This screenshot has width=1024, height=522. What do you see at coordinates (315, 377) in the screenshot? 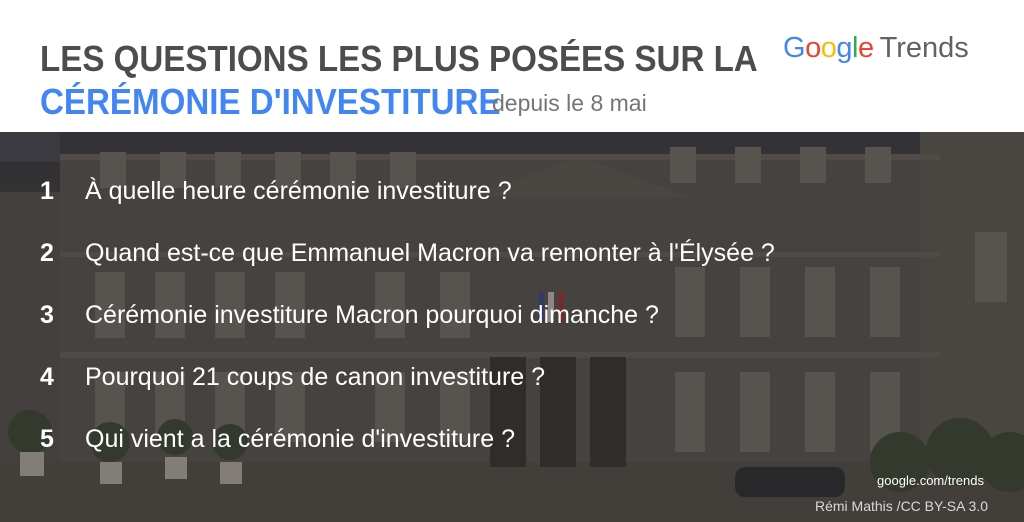
I see `question-text: Pourquoi 21 coups de canon investiture ?` at bounding box center [315, 377].